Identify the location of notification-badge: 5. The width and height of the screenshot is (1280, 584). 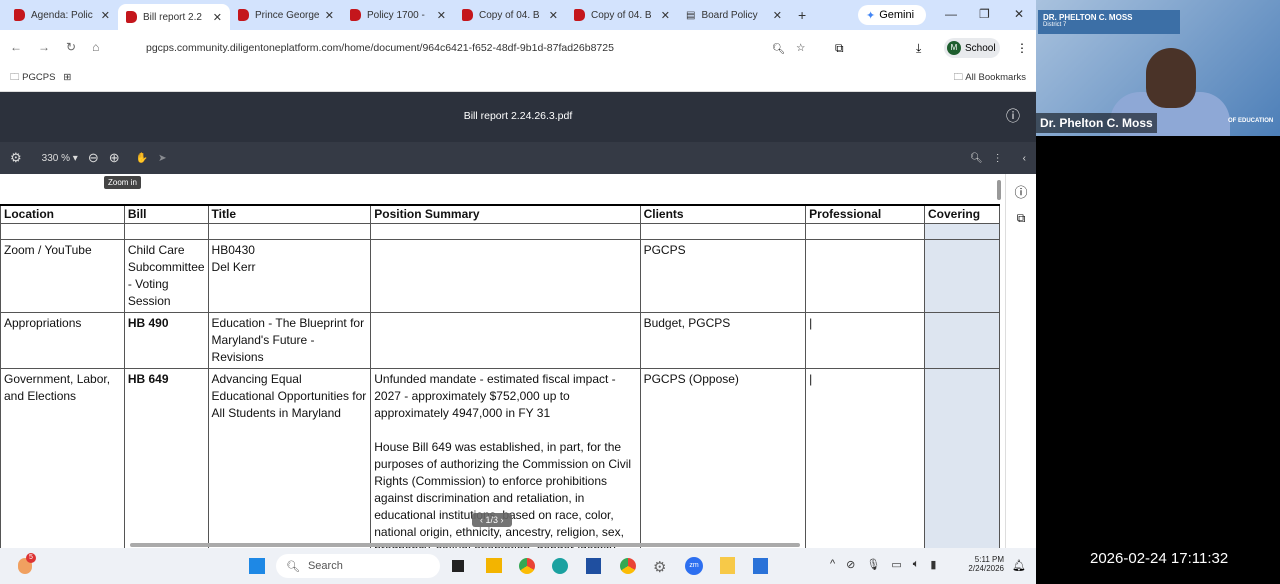
(31, 558).